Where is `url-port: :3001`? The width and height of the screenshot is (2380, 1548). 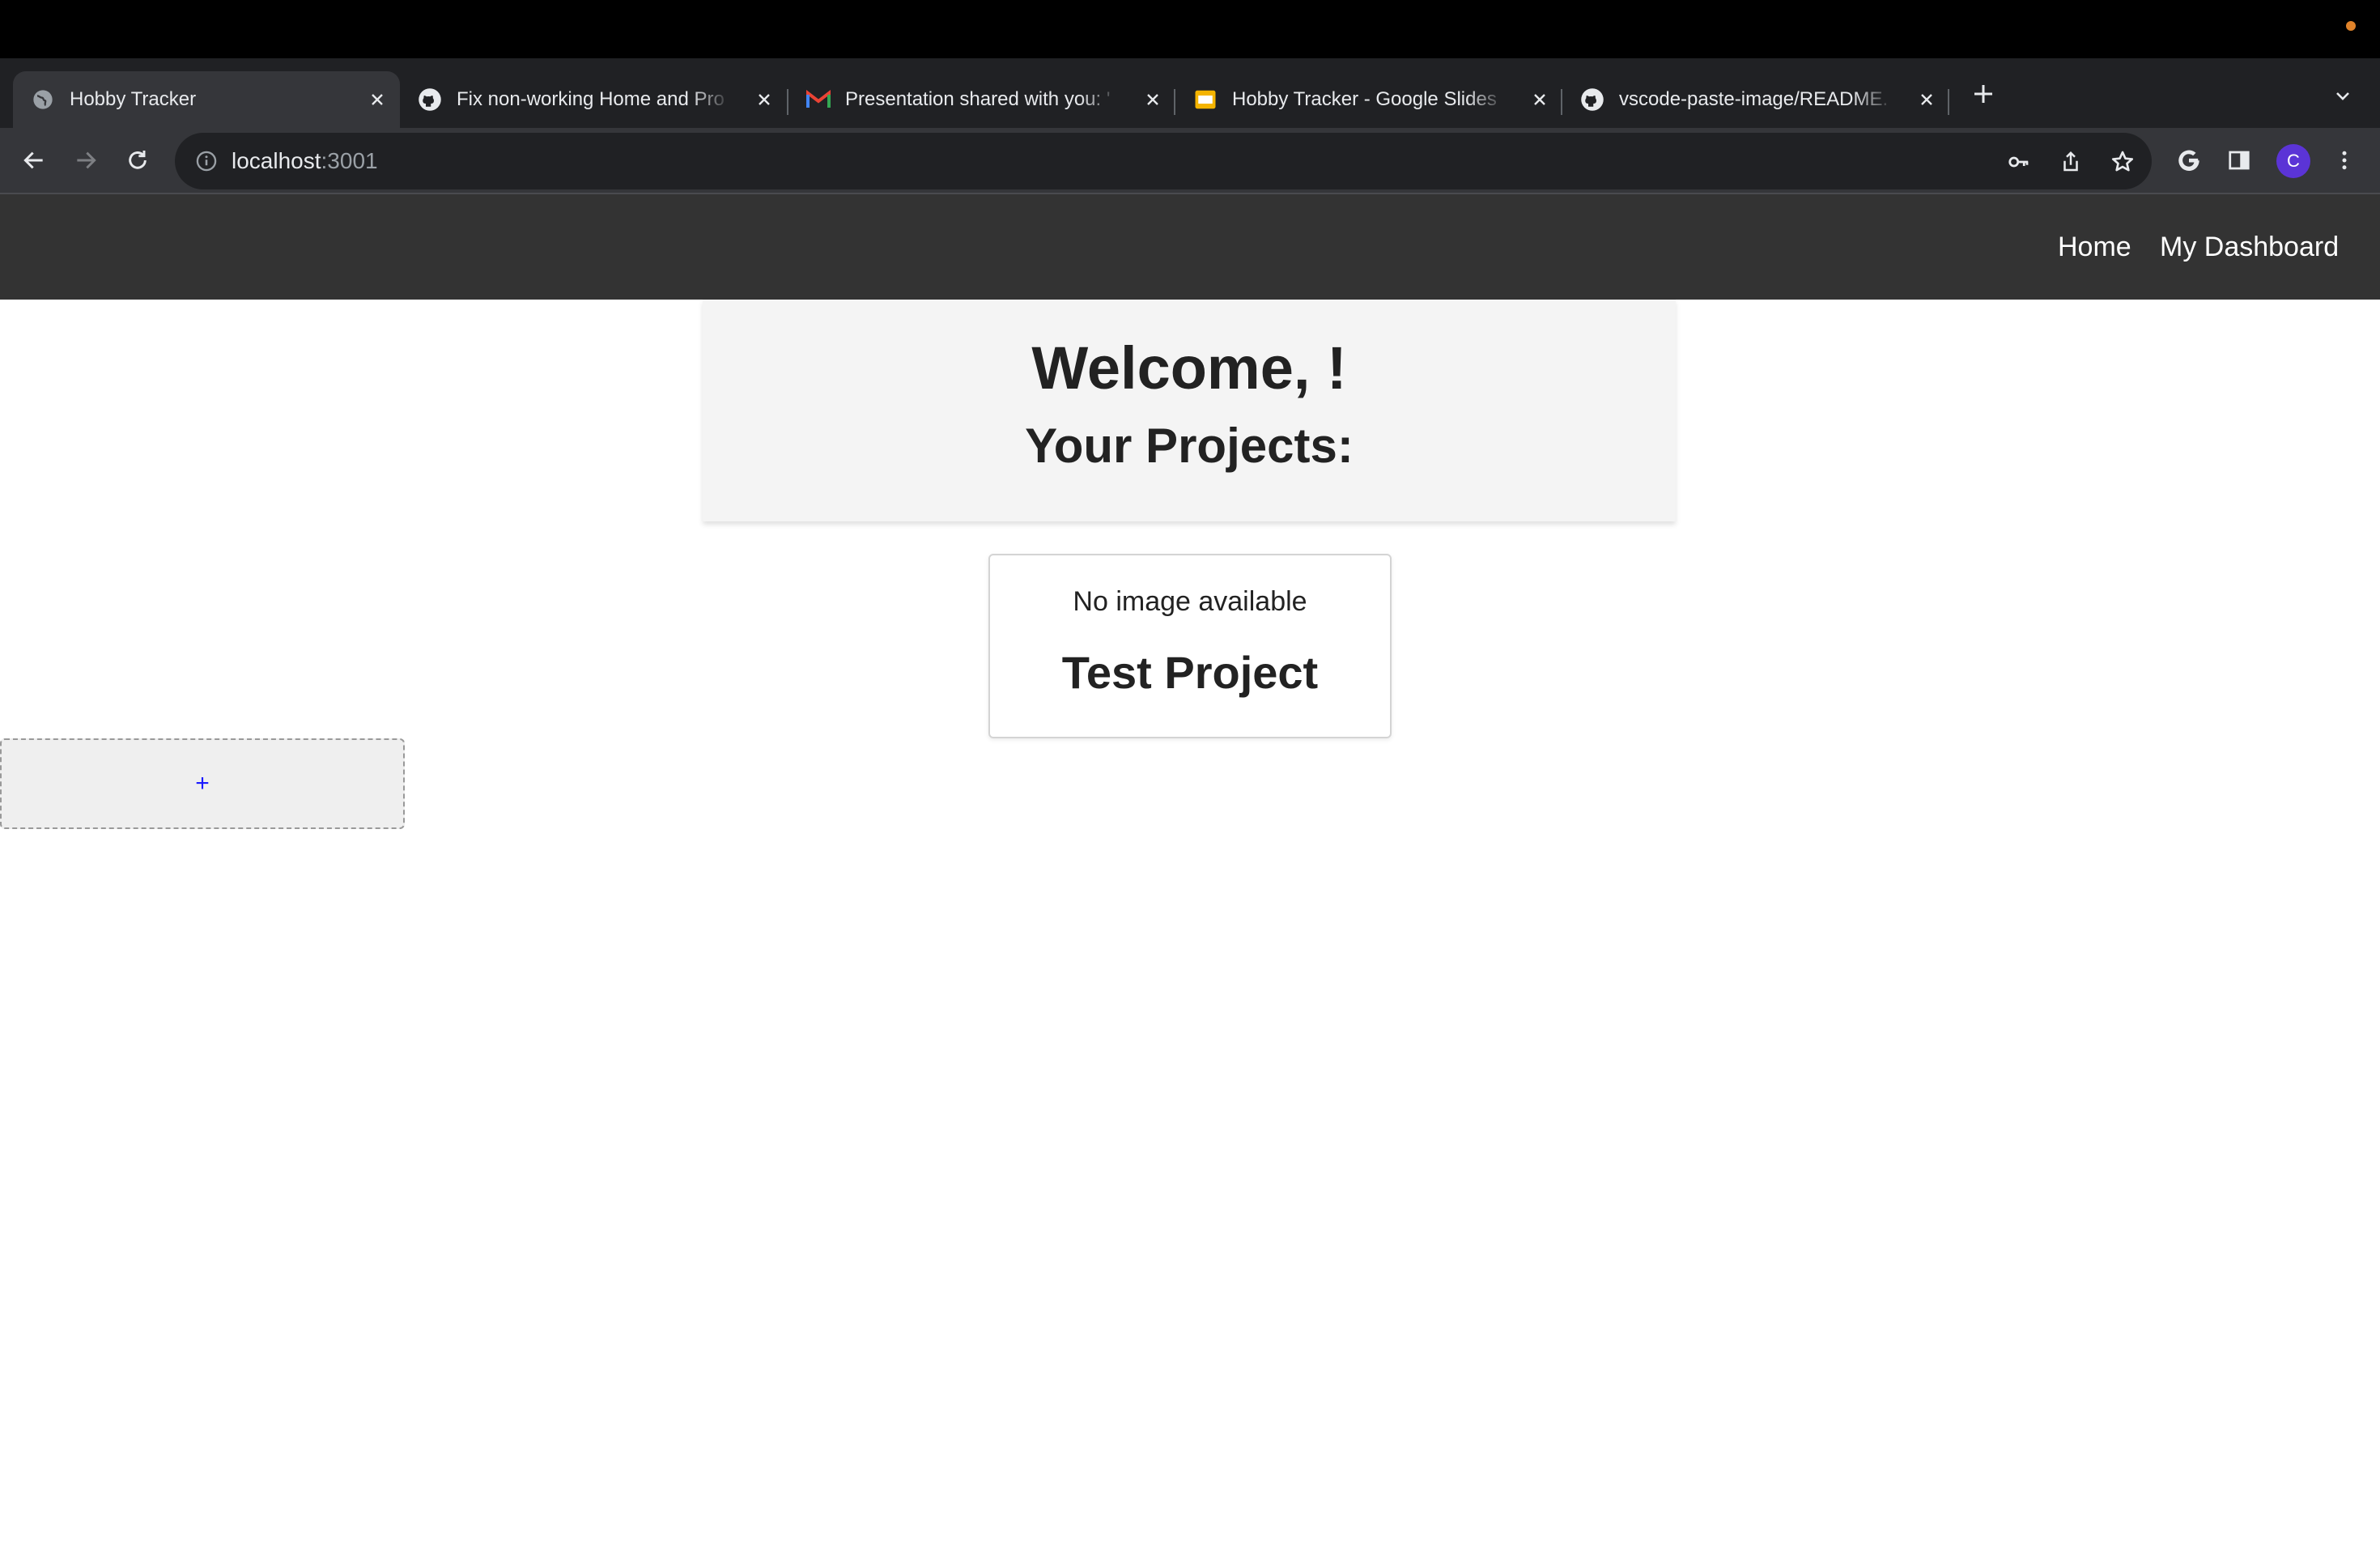
url-port: :3001 is located at coordinates (349, 160).